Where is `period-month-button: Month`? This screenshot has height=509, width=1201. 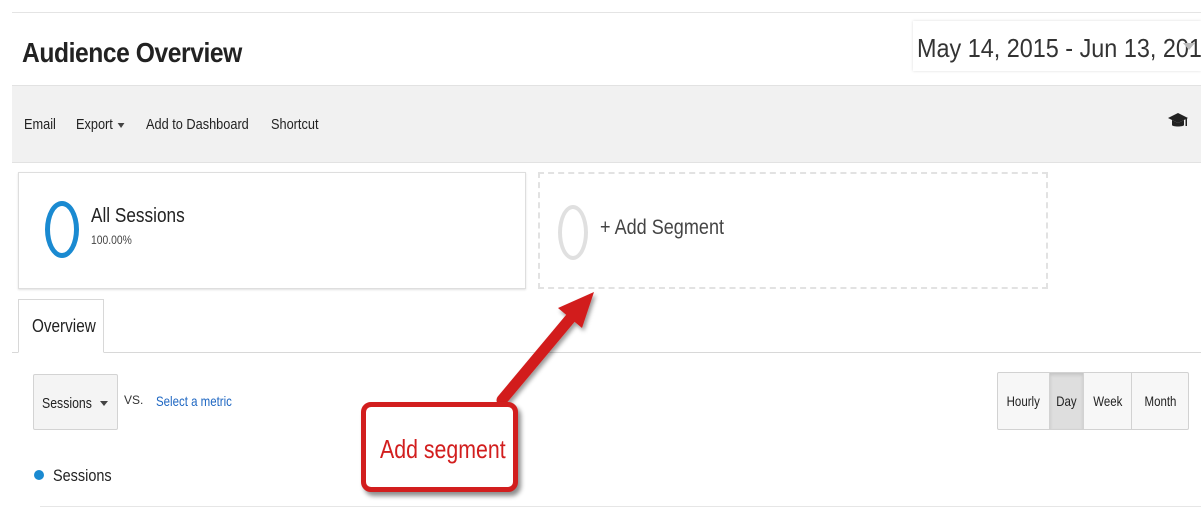 period-month-button: Month is located at coordinates (1160, 401).